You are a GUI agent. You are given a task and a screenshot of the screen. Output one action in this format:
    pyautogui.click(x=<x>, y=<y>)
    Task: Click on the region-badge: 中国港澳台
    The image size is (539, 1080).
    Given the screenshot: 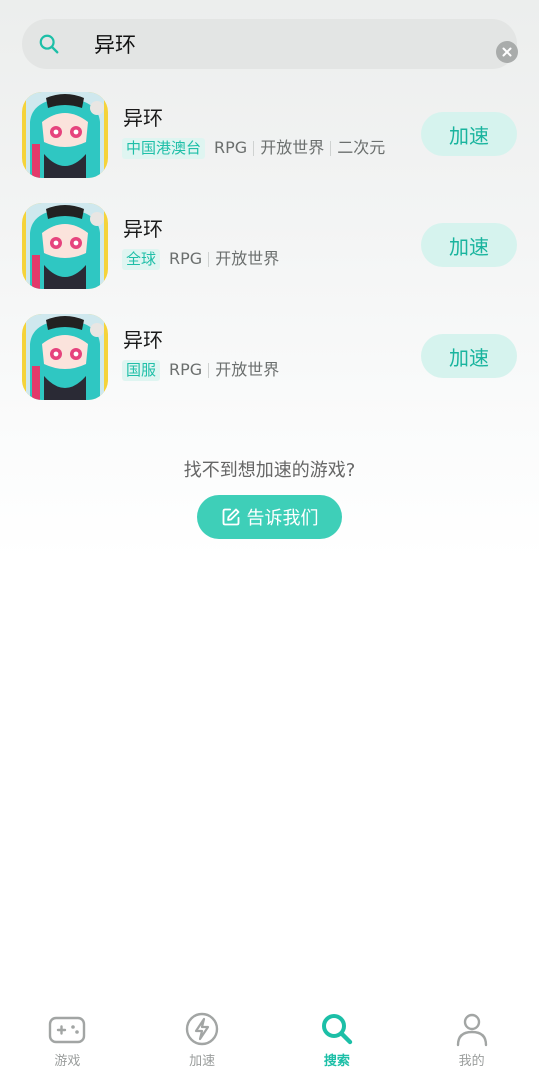 What is the action you would take?
    pyautogui.click(x=164, y=148)
    